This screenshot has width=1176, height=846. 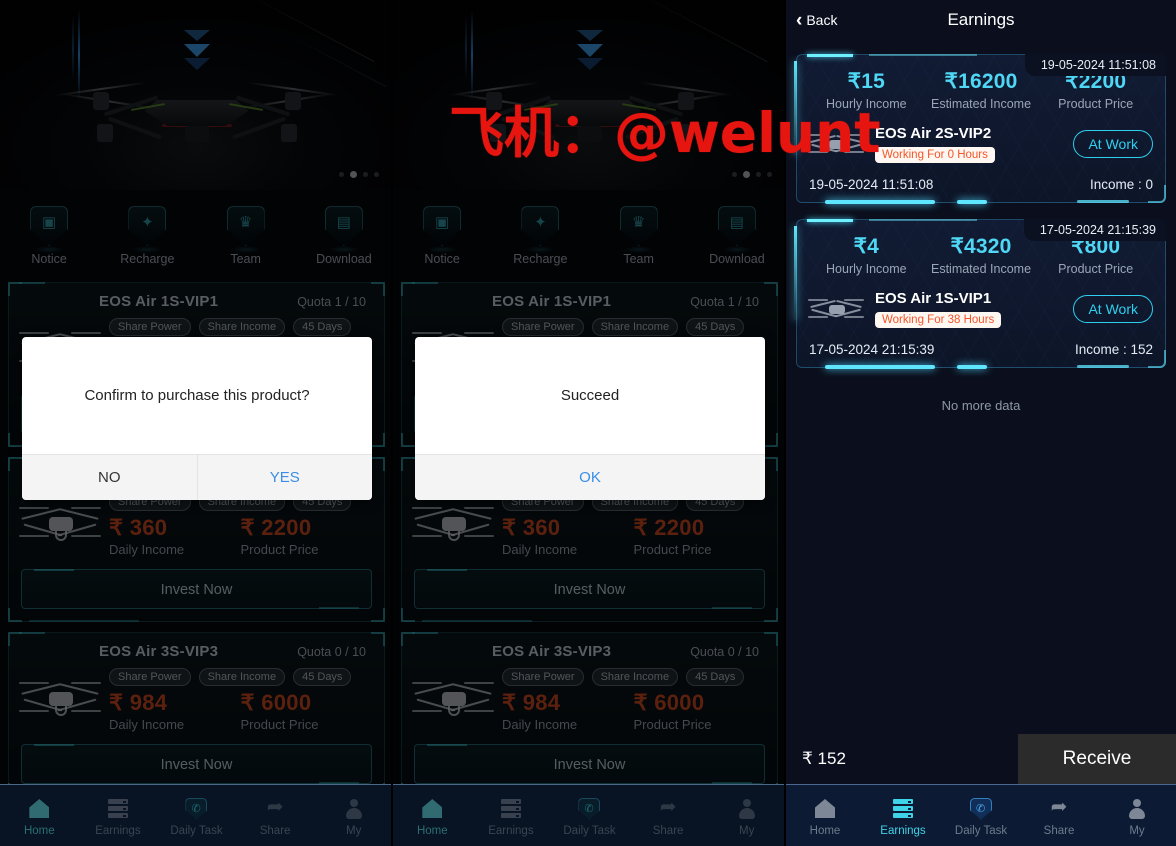 What do you see at coordinates (799, 20) in the screenshot?
I see `chevron-left-icon: ‹` at bounding box center [799, 20].